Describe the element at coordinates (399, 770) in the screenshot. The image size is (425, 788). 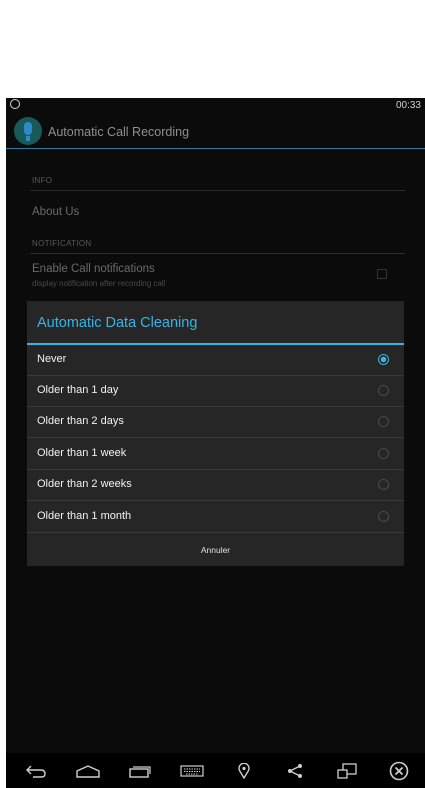
I see `close-icon` at that location.